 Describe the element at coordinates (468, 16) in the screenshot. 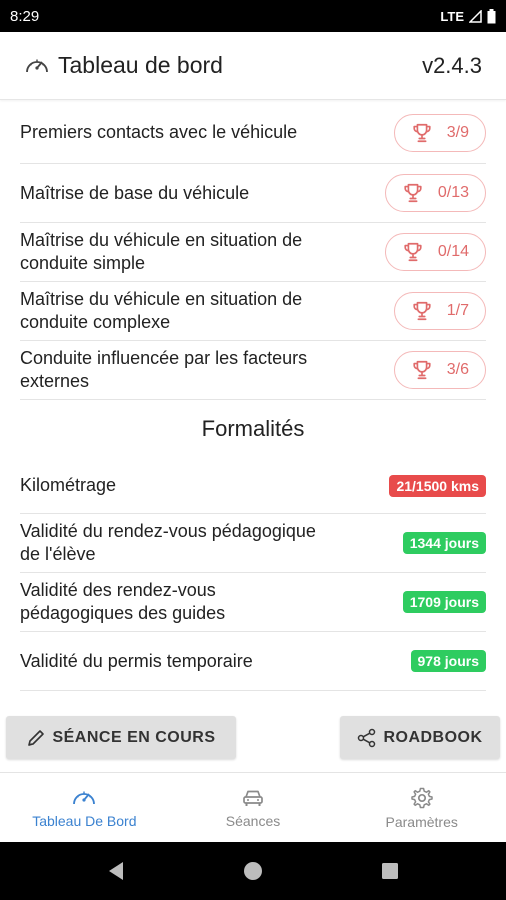

I see `status-indicators: LTE` at that location.